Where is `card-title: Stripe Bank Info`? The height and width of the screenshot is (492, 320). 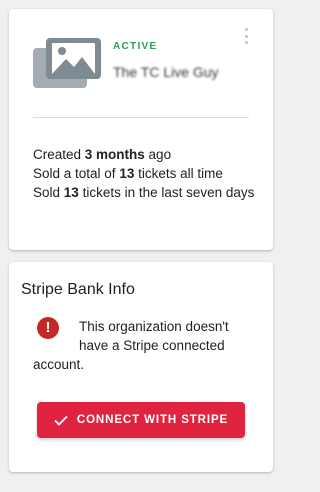
card-title: Stripe Bank Info is located at coordinates (78, 289).